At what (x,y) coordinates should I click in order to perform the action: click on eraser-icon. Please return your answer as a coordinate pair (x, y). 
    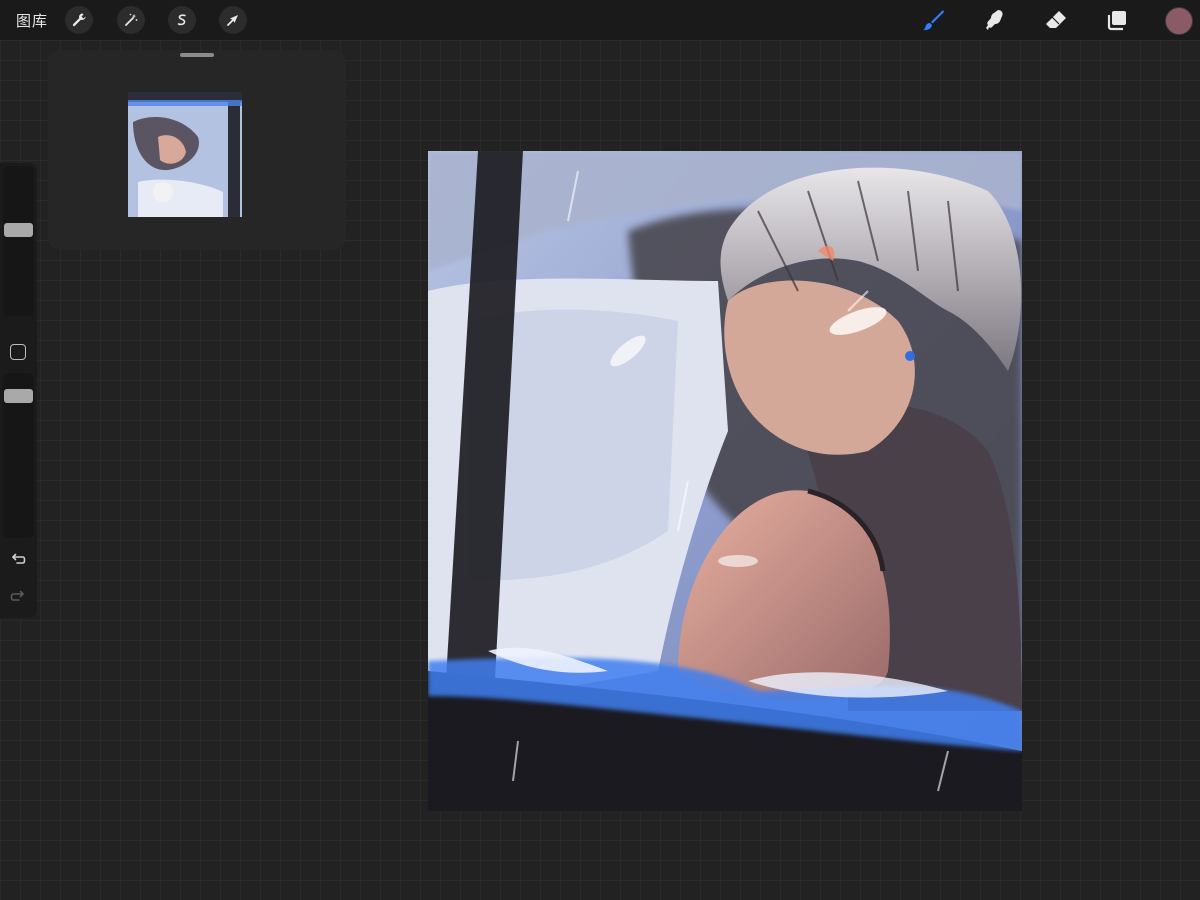
    Looking at the image, I should click on (1056, 19).